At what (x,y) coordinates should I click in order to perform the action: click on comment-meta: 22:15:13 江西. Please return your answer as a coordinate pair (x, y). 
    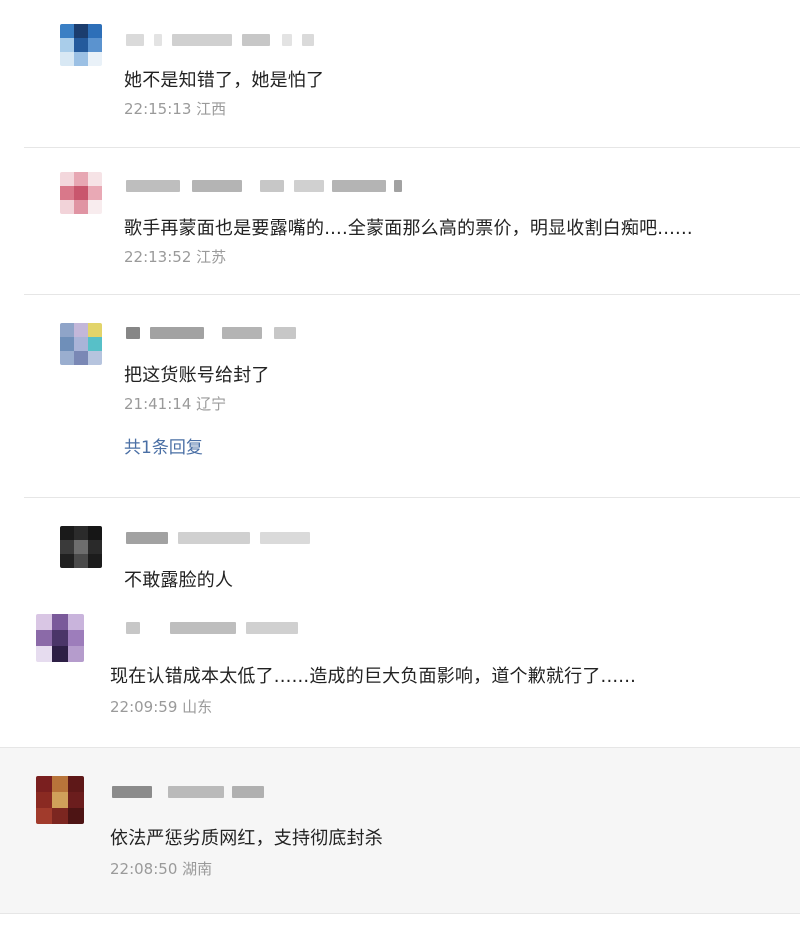
    Looking at the image, I should click on (175, 108).